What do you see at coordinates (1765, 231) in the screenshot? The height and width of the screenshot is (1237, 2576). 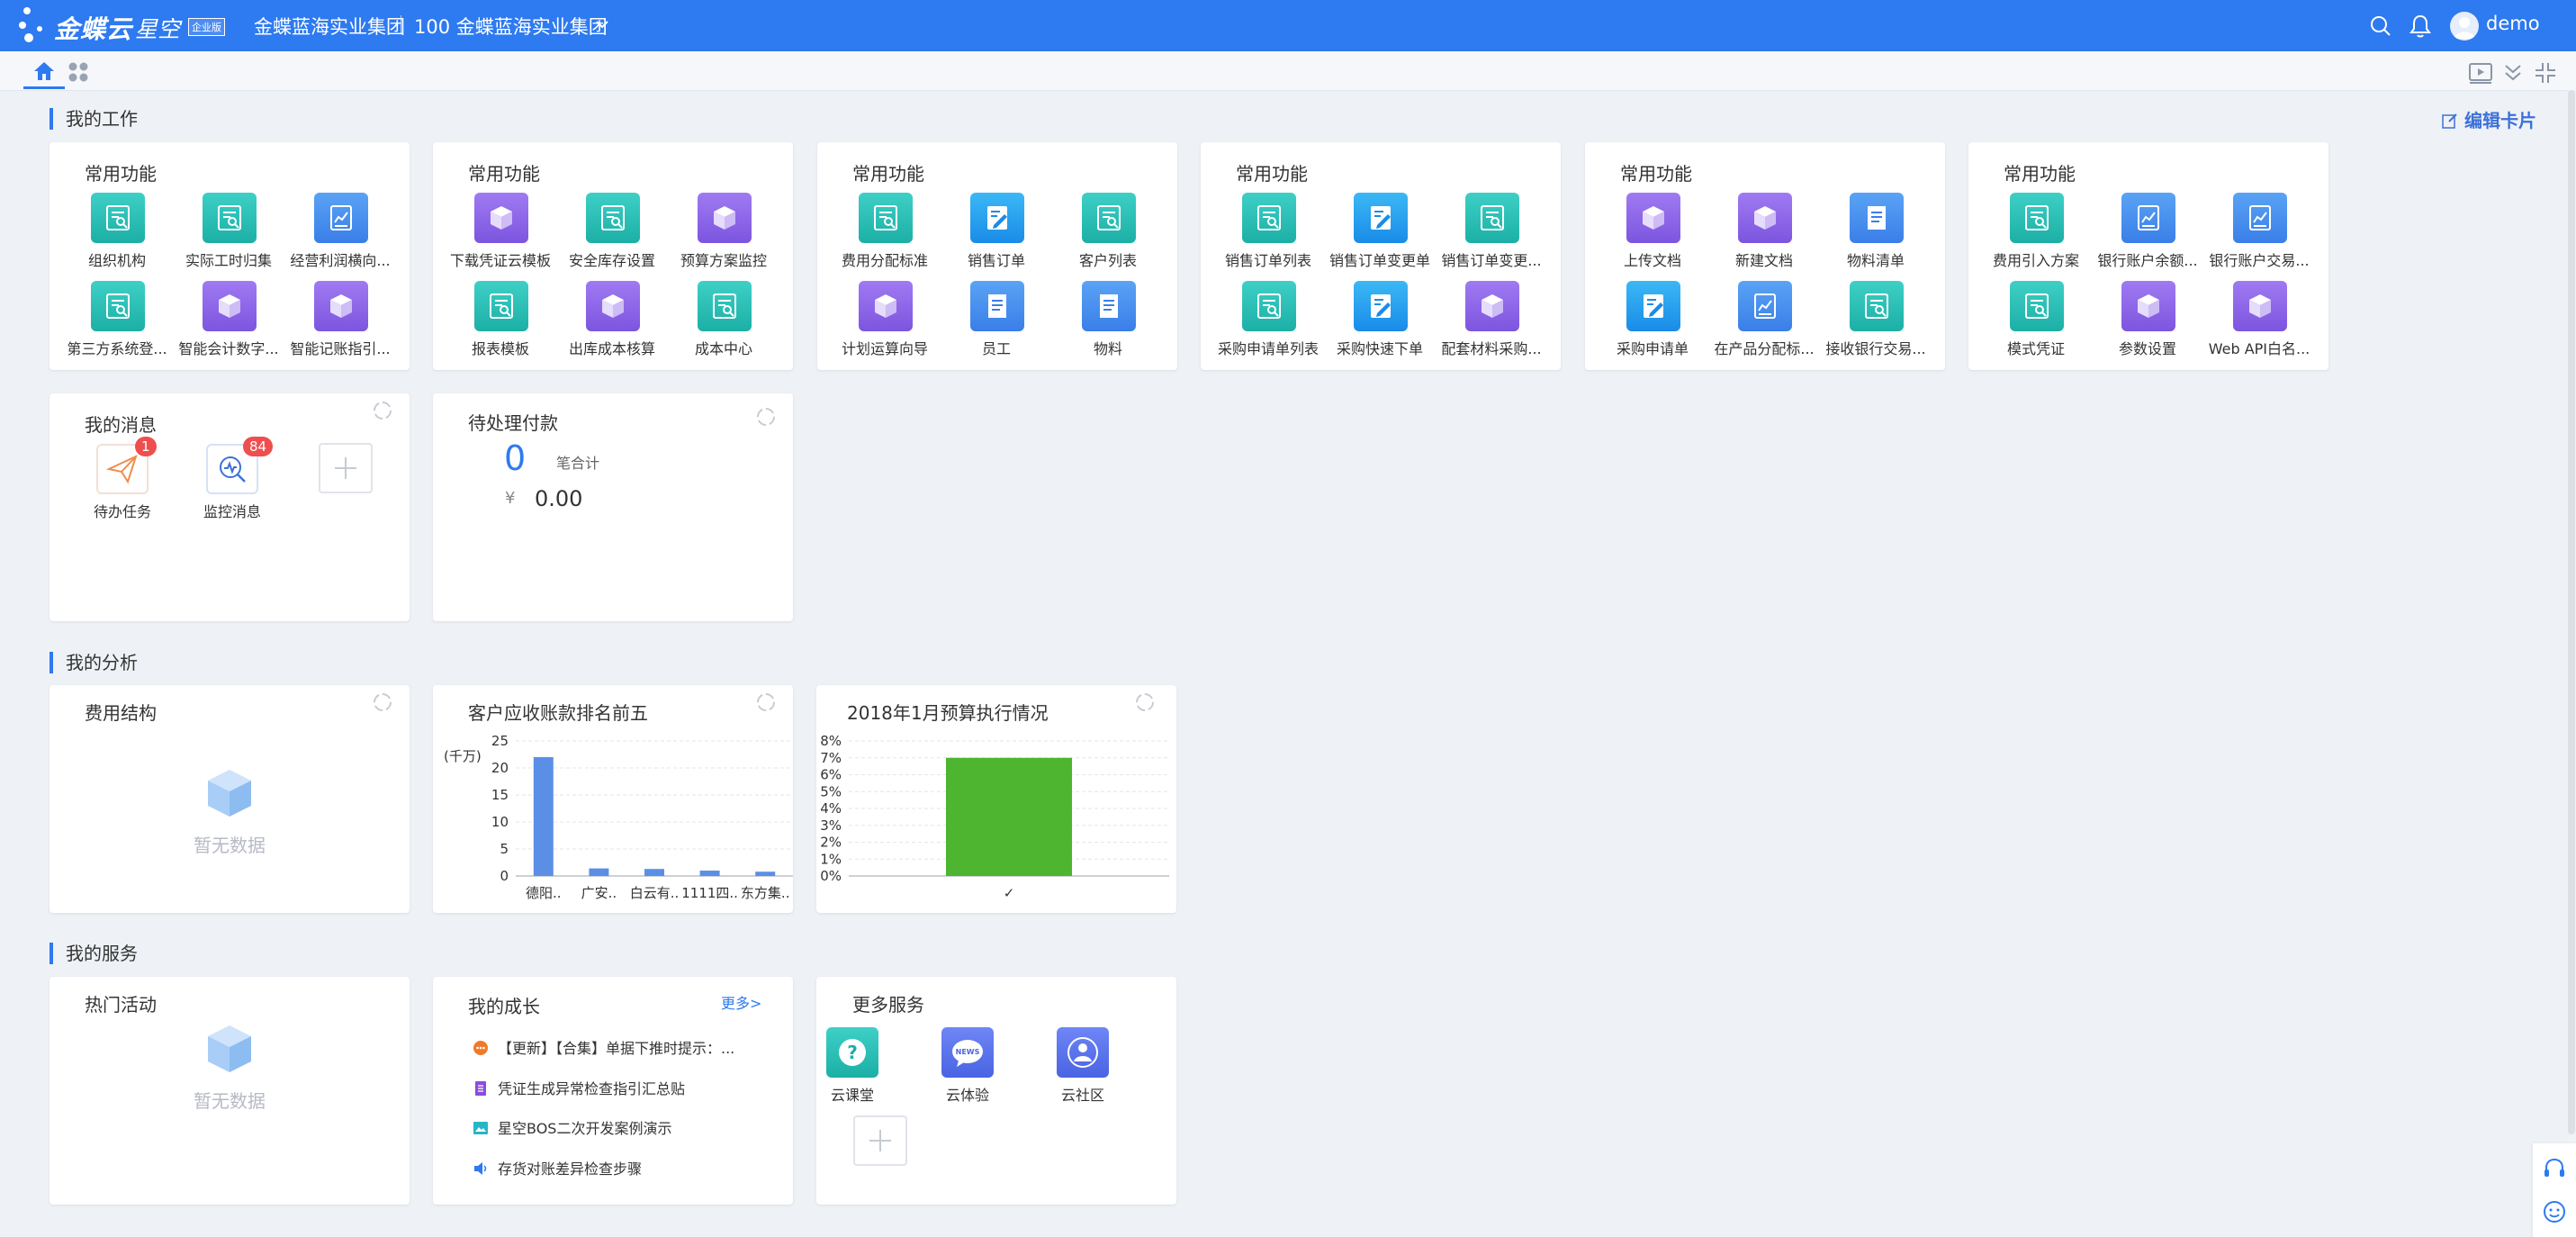 I see `function-shortcut: 新建文档` at bounding box center [1765, 231].